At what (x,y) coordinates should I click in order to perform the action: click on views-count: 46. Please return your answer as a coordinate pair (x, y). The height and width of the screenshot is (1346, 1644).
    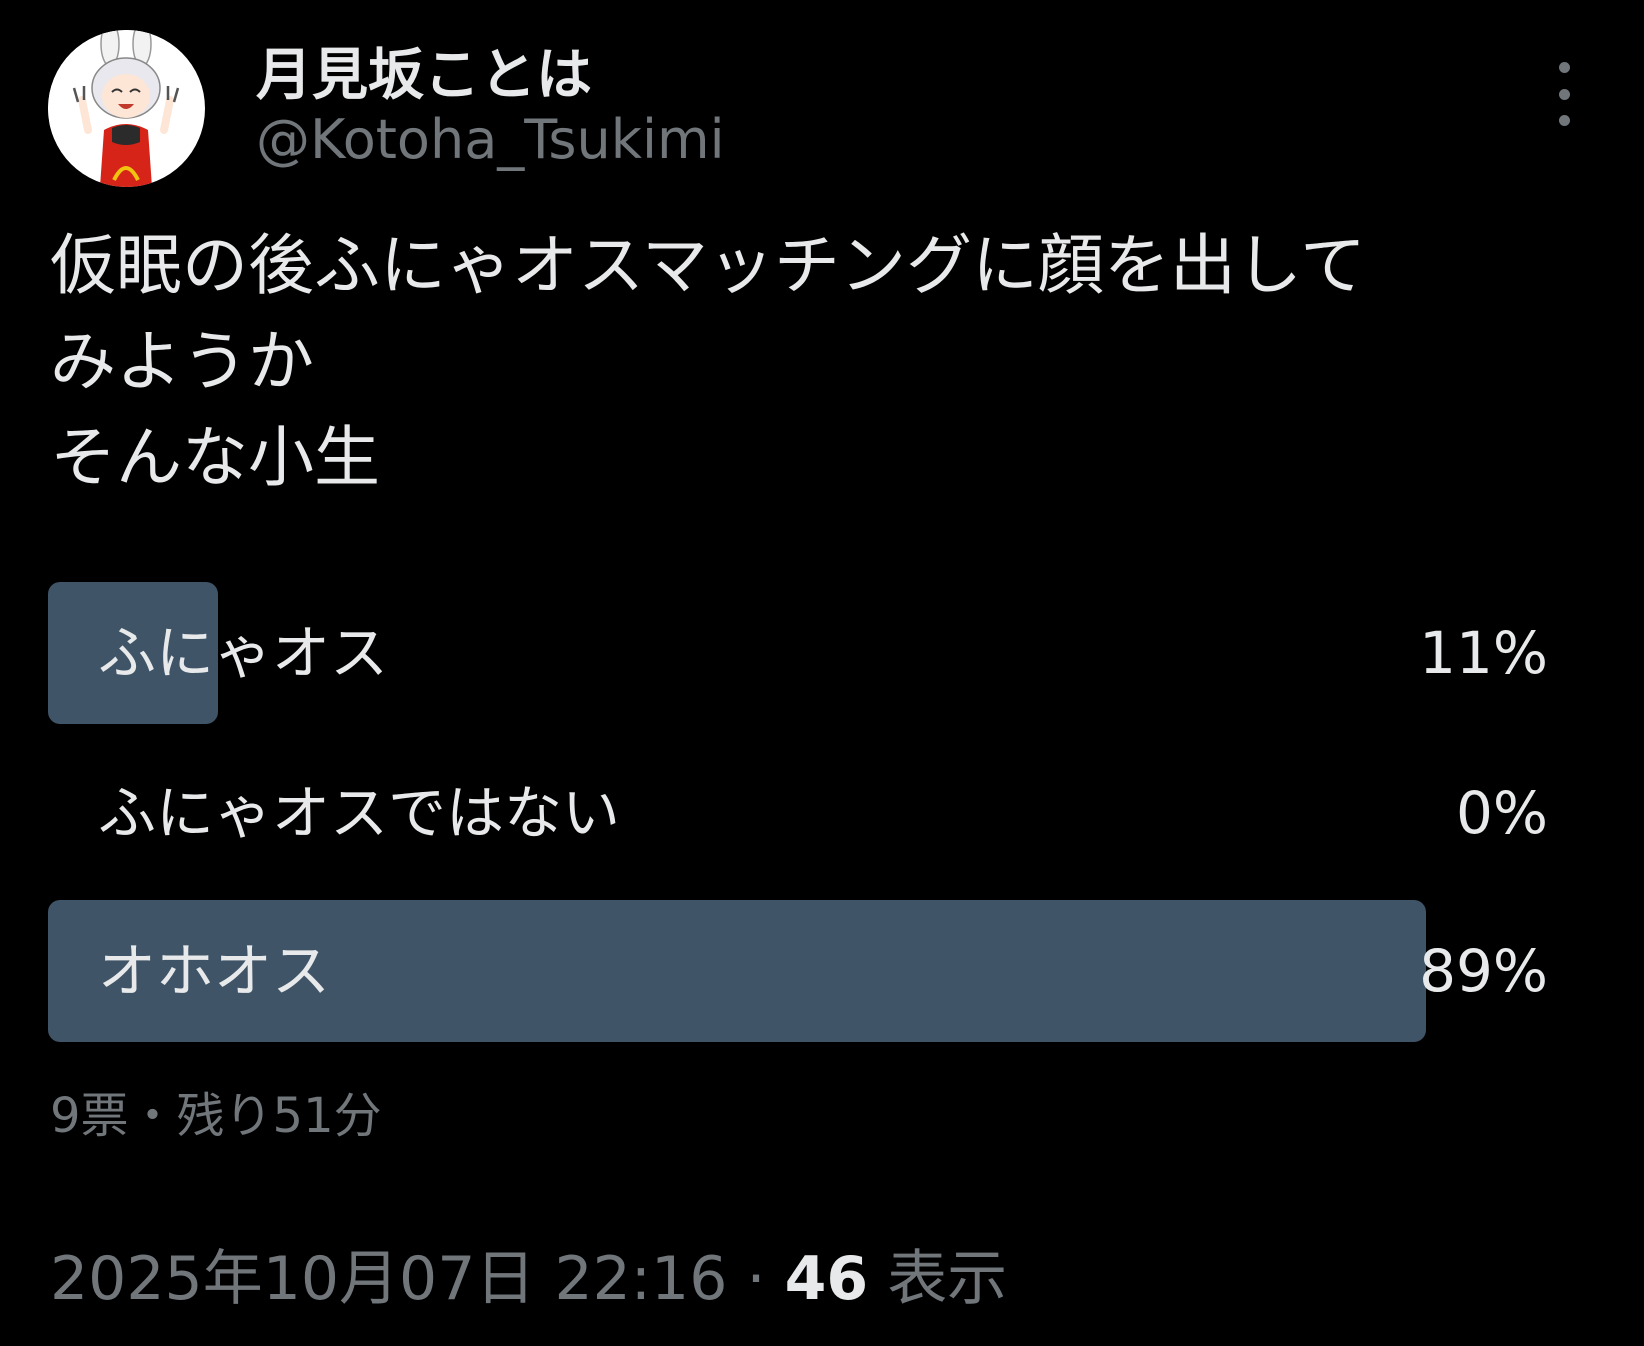
    Looking at the image, I should click on (826, 1279).